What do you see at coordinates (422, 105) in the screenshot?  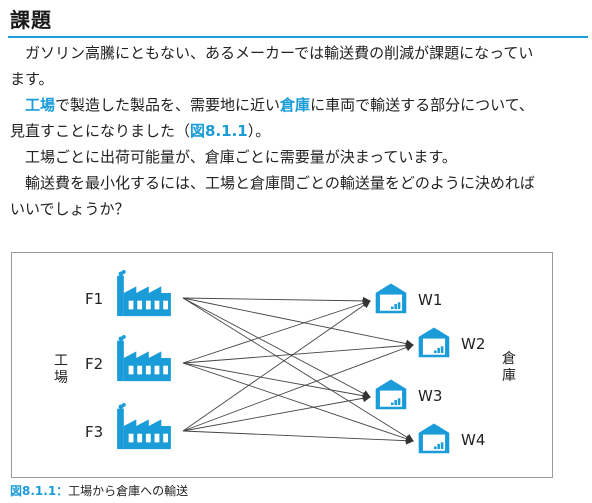 I see `paragraph-text: に車両で輸送する部分について、` at bounding box center [422, 105].